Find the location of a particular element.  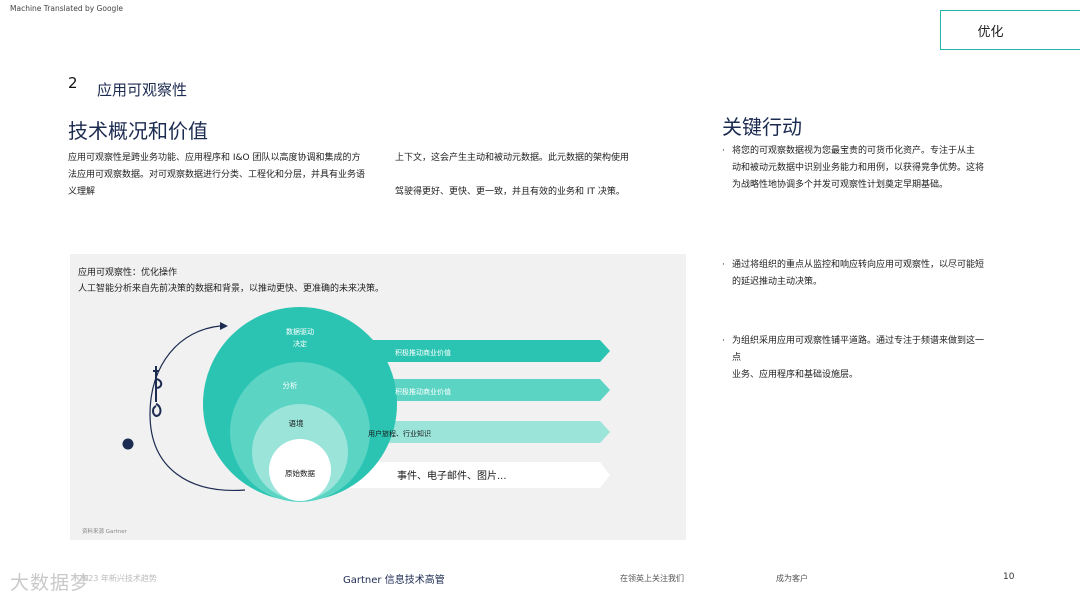

layer-label-raw-data: 原始数据 is located at coordinates (300, 473).